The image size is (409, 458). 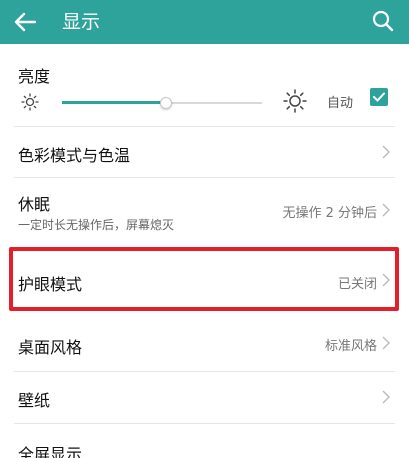 I want to click on setting-title: 休眠, so click(x=34, y=204).